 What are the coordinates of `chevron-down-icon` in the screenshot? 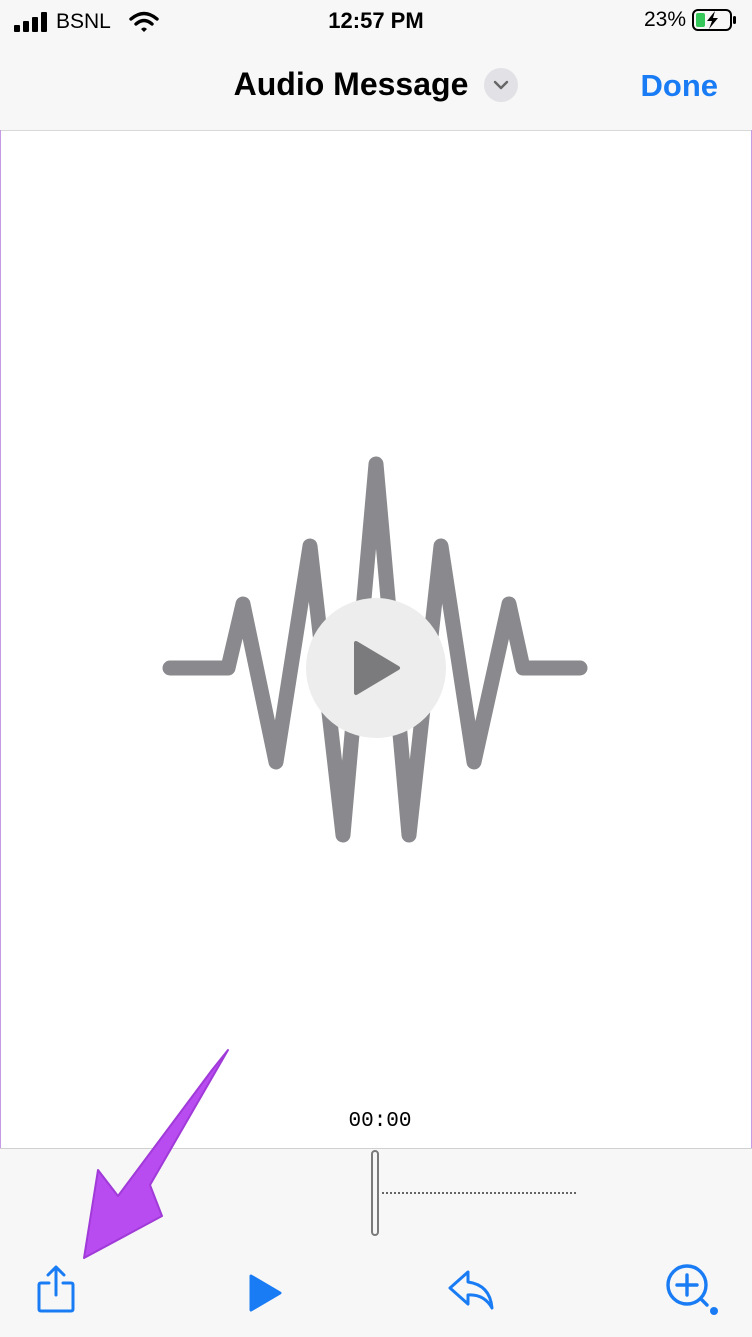 It's located at (501, 84).